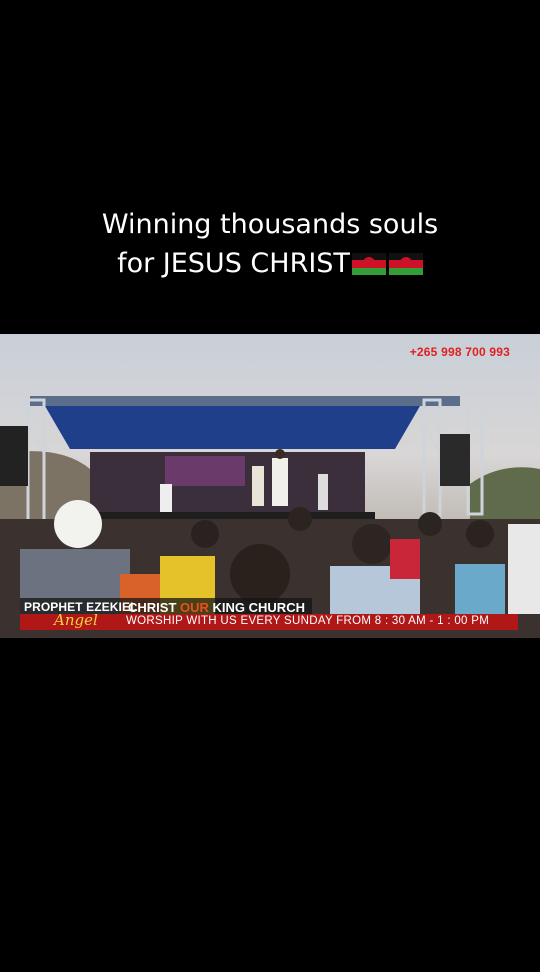  Describe the element at coordinates (270, 224) in the screenshot. I see `caption-line-1: Winning thousands souls` at that location.